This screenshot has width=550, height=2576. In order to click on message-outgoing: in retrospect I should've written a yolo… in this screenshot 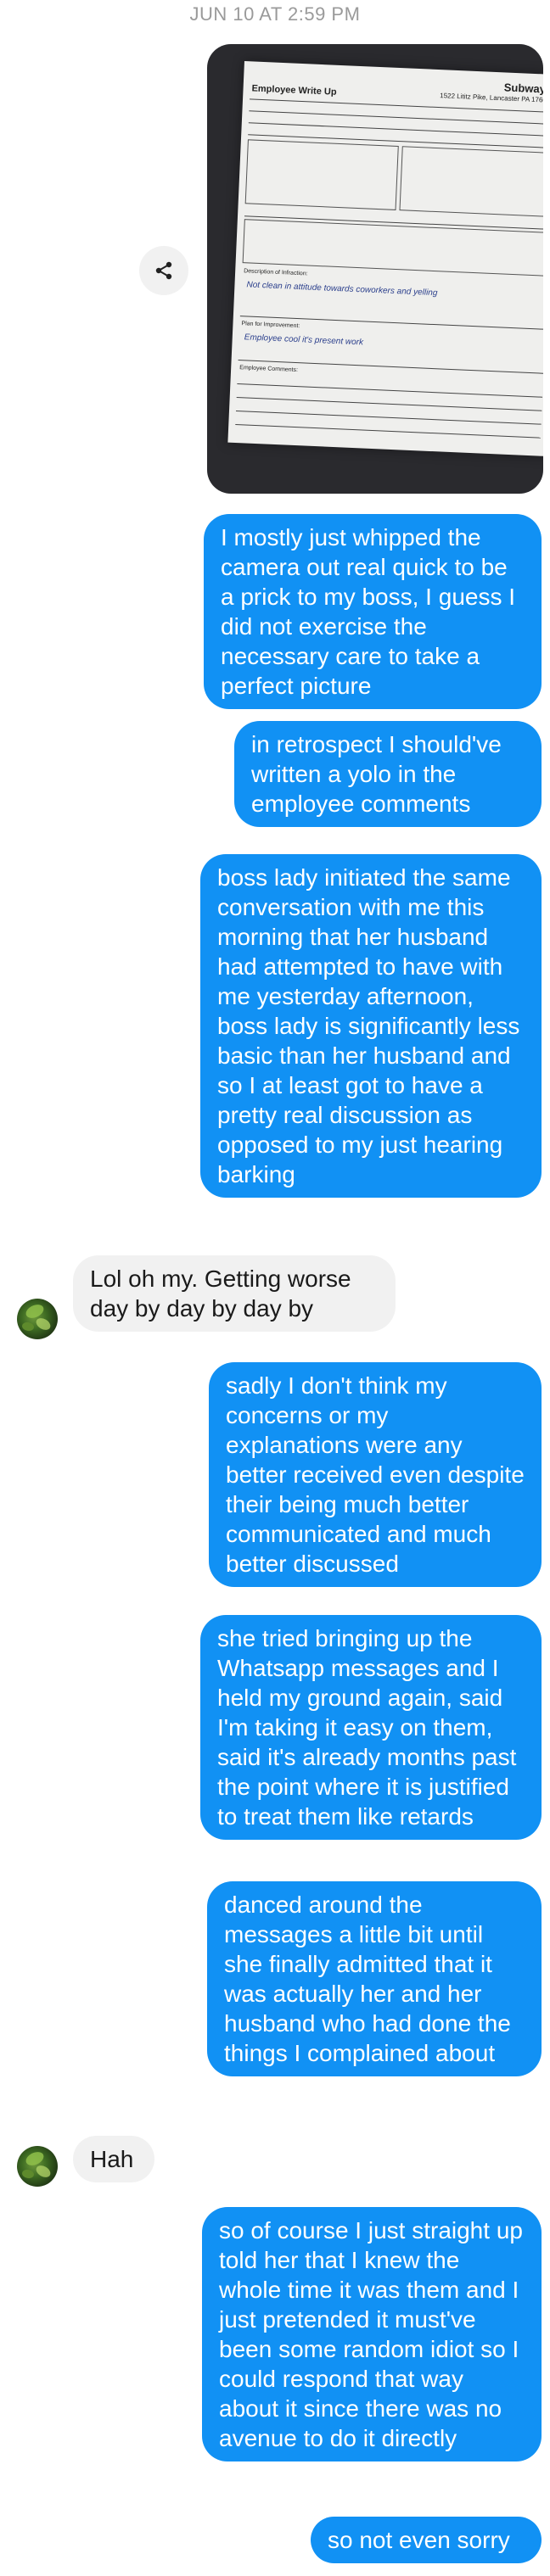, I will do `click(388, 774)`.